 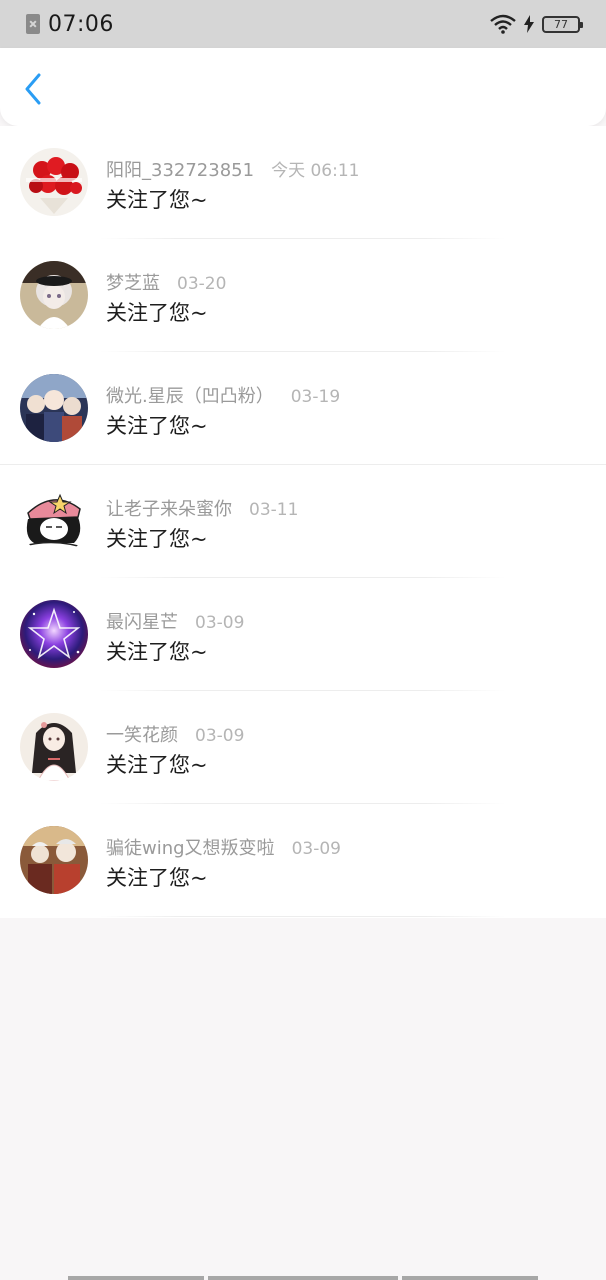 I want to click on username: 一笑花颜, so click(x=142, y=734).